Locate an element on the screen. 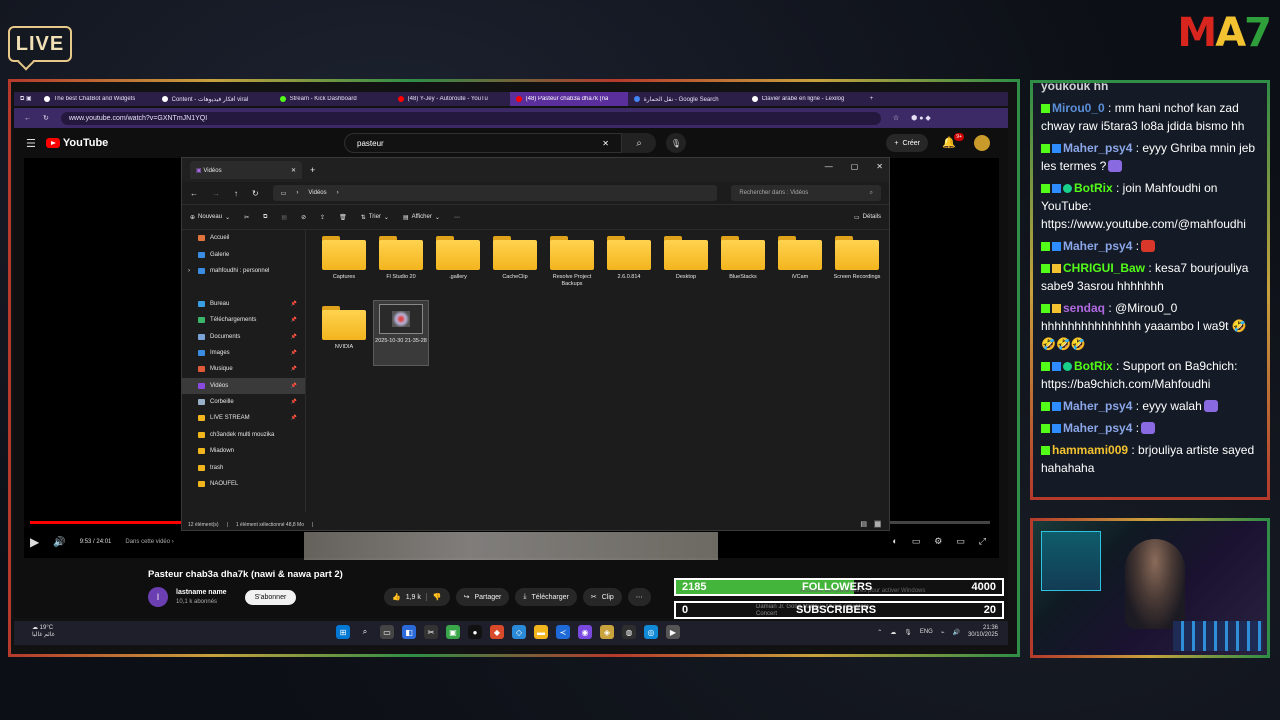 The image size is (1280, 720). explorer-search-input: Rechercher dans : Vidéos ⌕ is located at coordinates (806, 193).